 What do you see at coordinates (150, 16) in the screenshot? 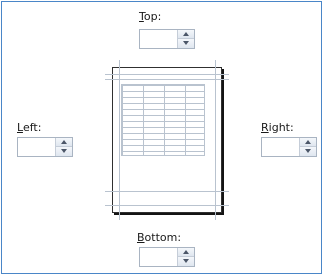
I see `top-margin-label: Top:` at bounding box center [150, 16].